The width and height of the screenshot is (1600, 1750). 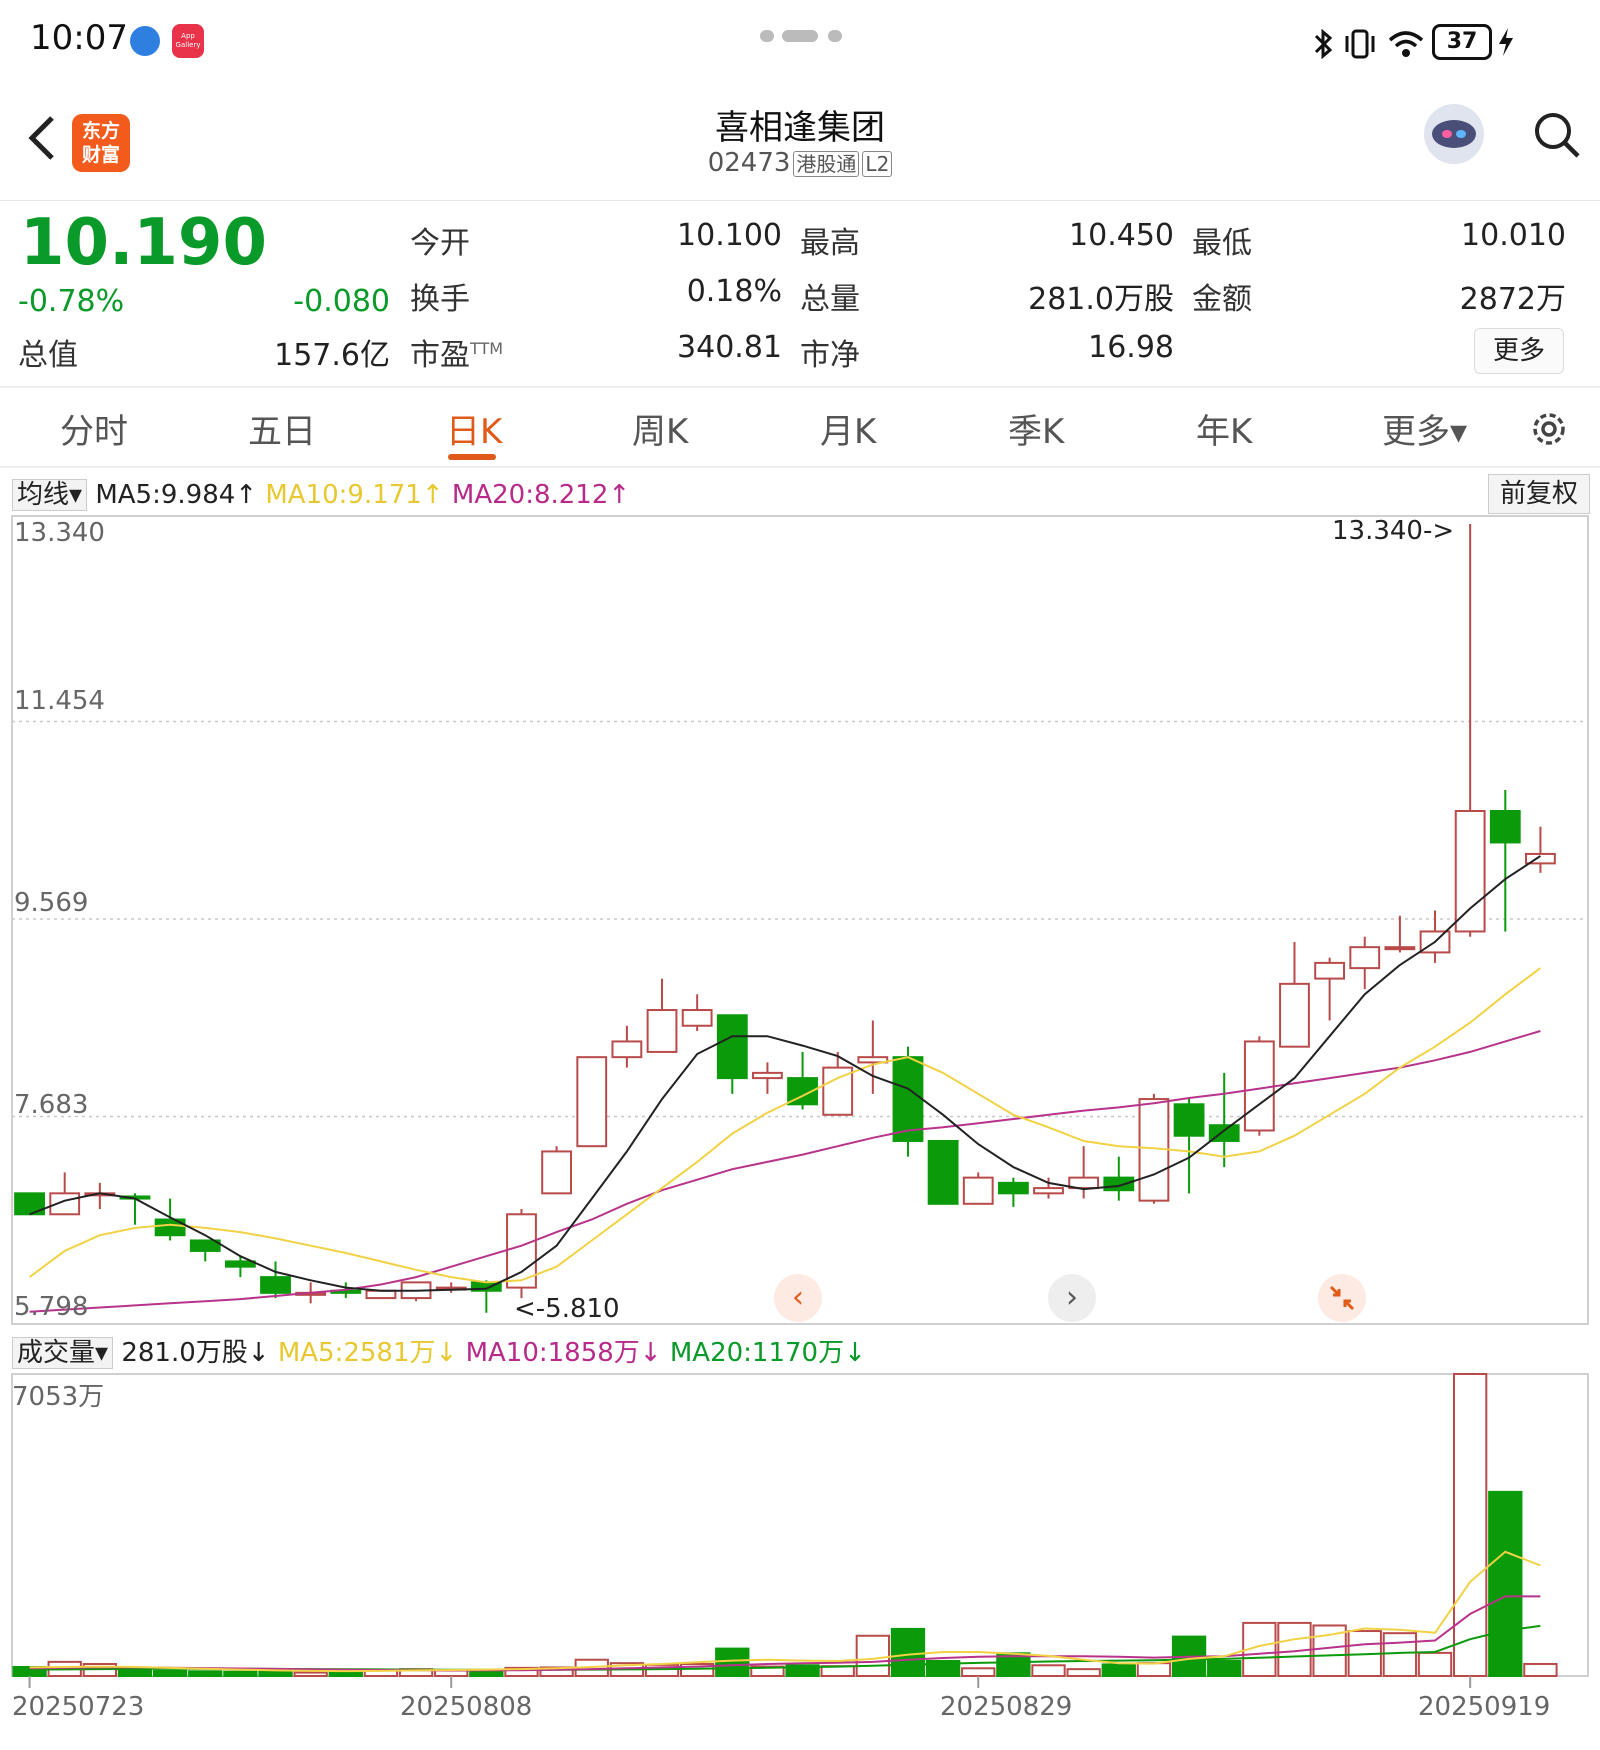 What do you see at coordinates (1323, 44) in the screenshot?
I see `bluetooth-icon` at bounding box center [1323, 44].